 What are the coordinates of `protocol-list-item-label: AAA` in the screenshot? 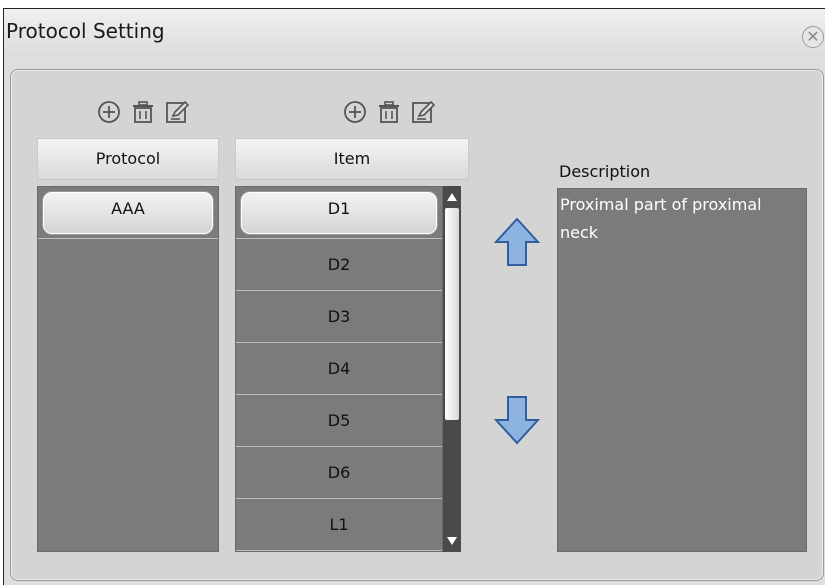 It's located at (128, 208).